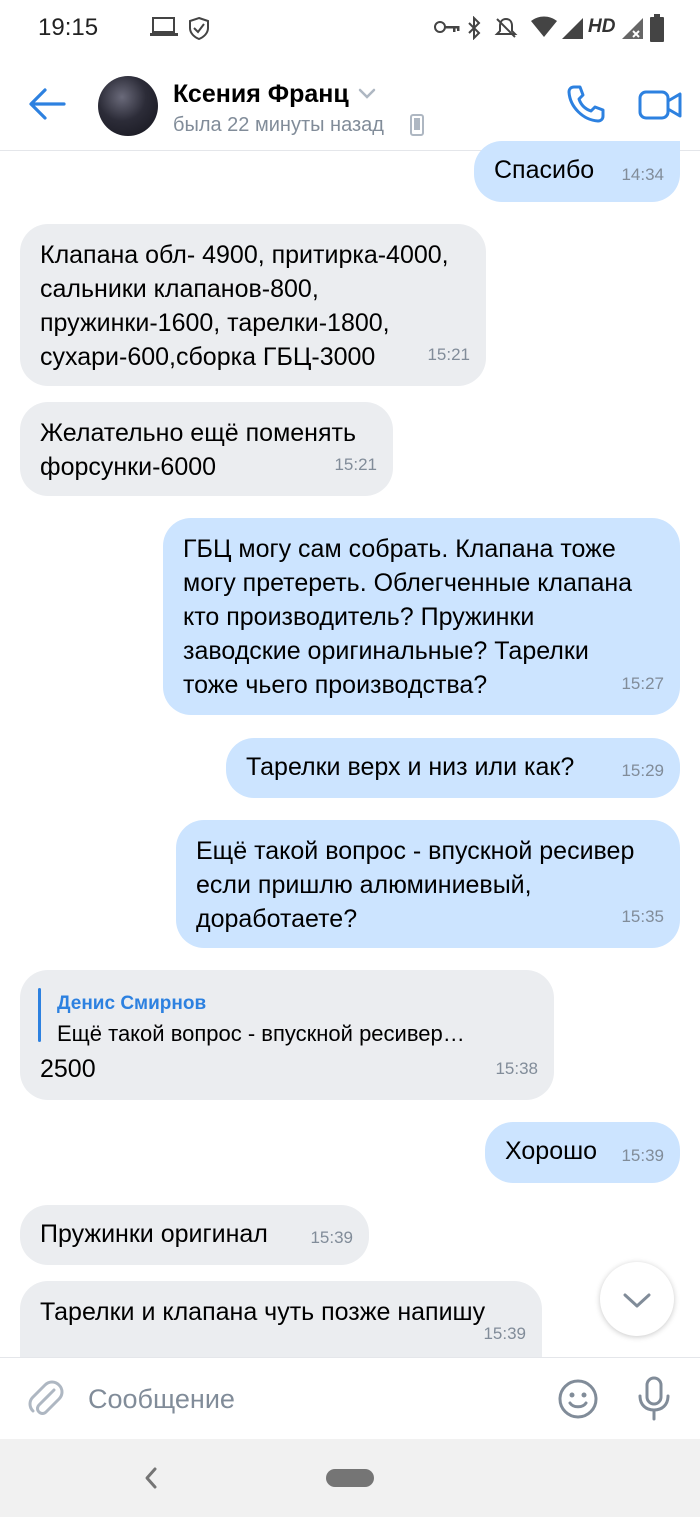 The height and width of the screenshot is (1517, 700). I want to click on status-bar: 19:15 HD, so click(350, 29).